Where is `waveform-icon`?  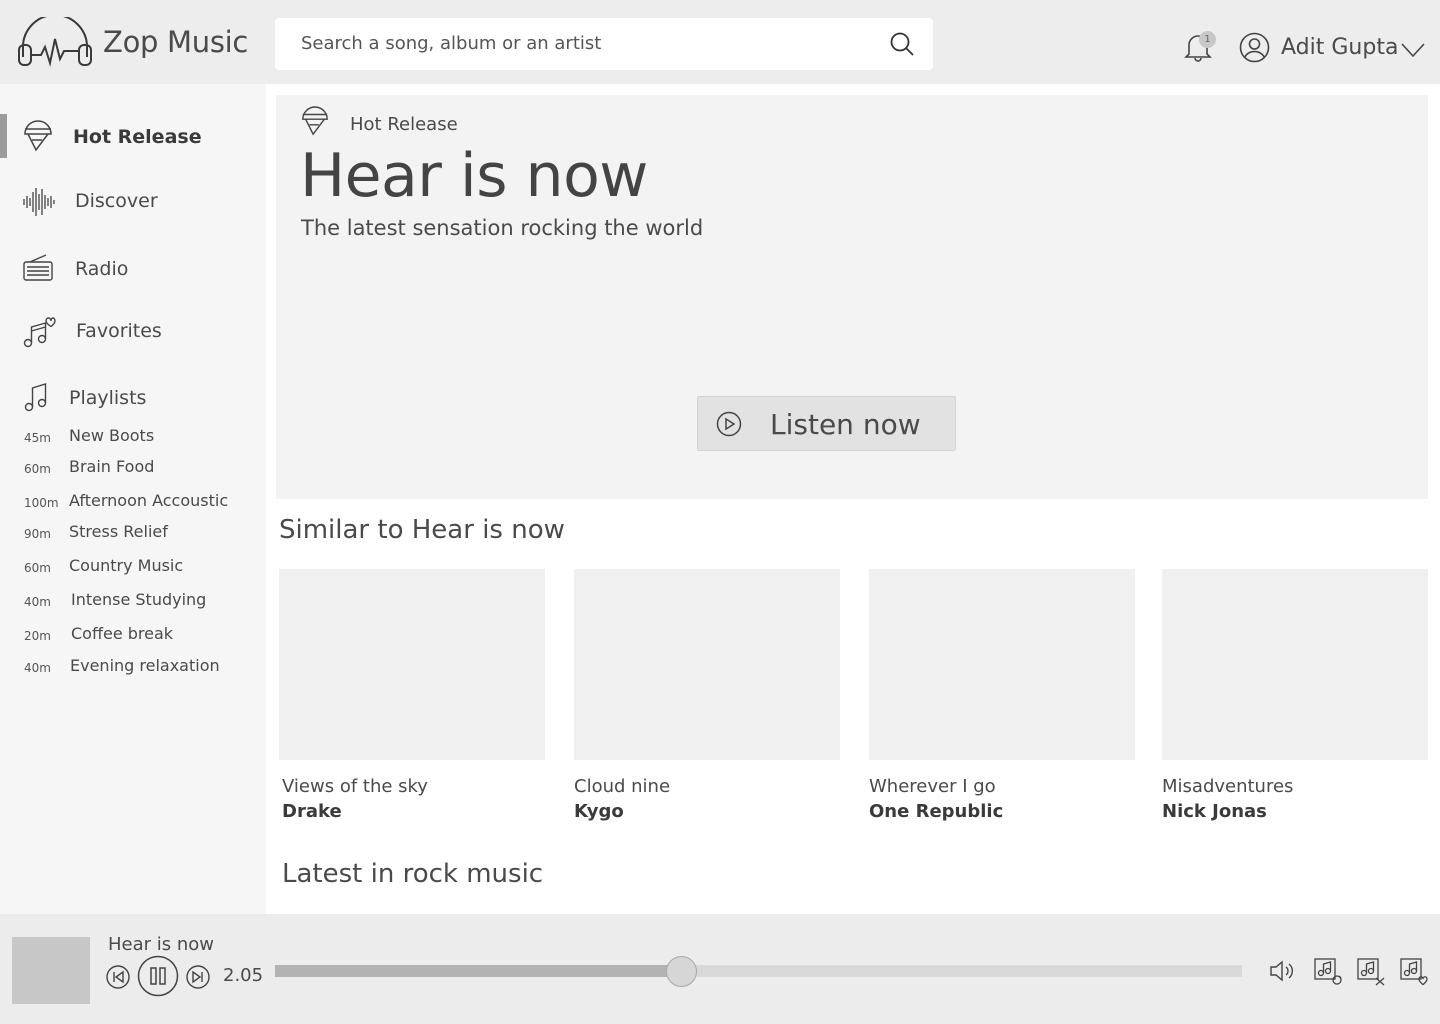
waveform-icon is located at coordinates (39, 202).